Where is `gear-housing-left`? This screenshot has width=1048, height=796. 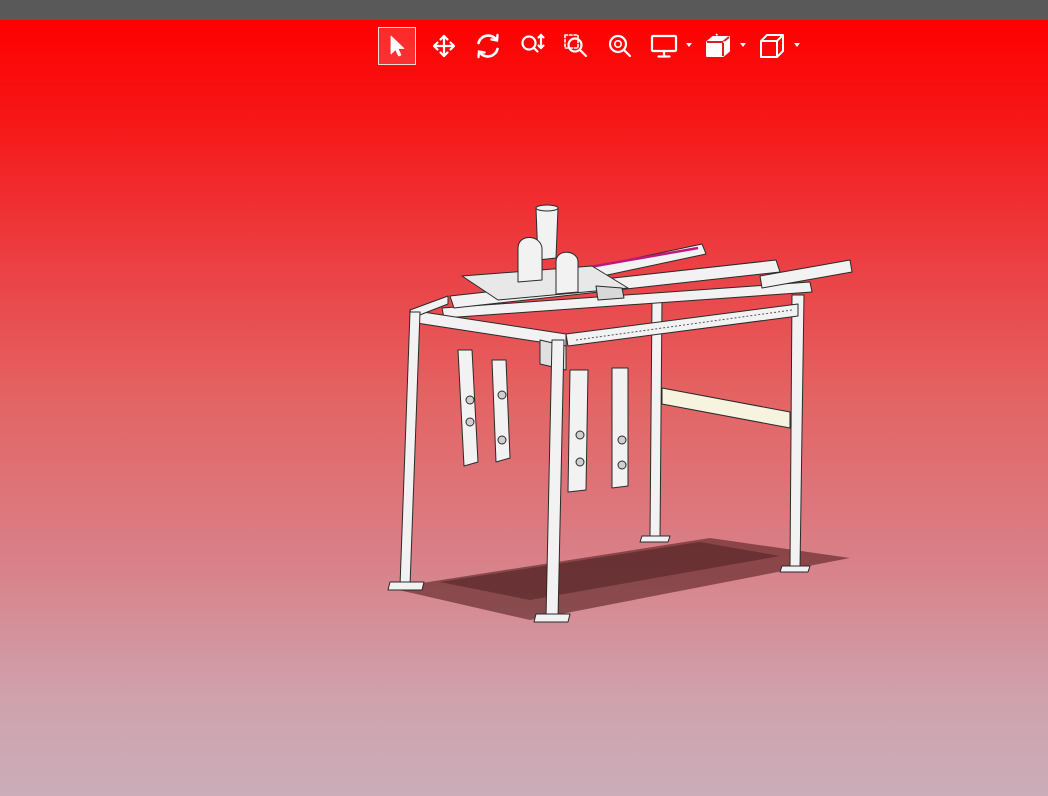
gear-housing-left is located at coordinates (530, 260).